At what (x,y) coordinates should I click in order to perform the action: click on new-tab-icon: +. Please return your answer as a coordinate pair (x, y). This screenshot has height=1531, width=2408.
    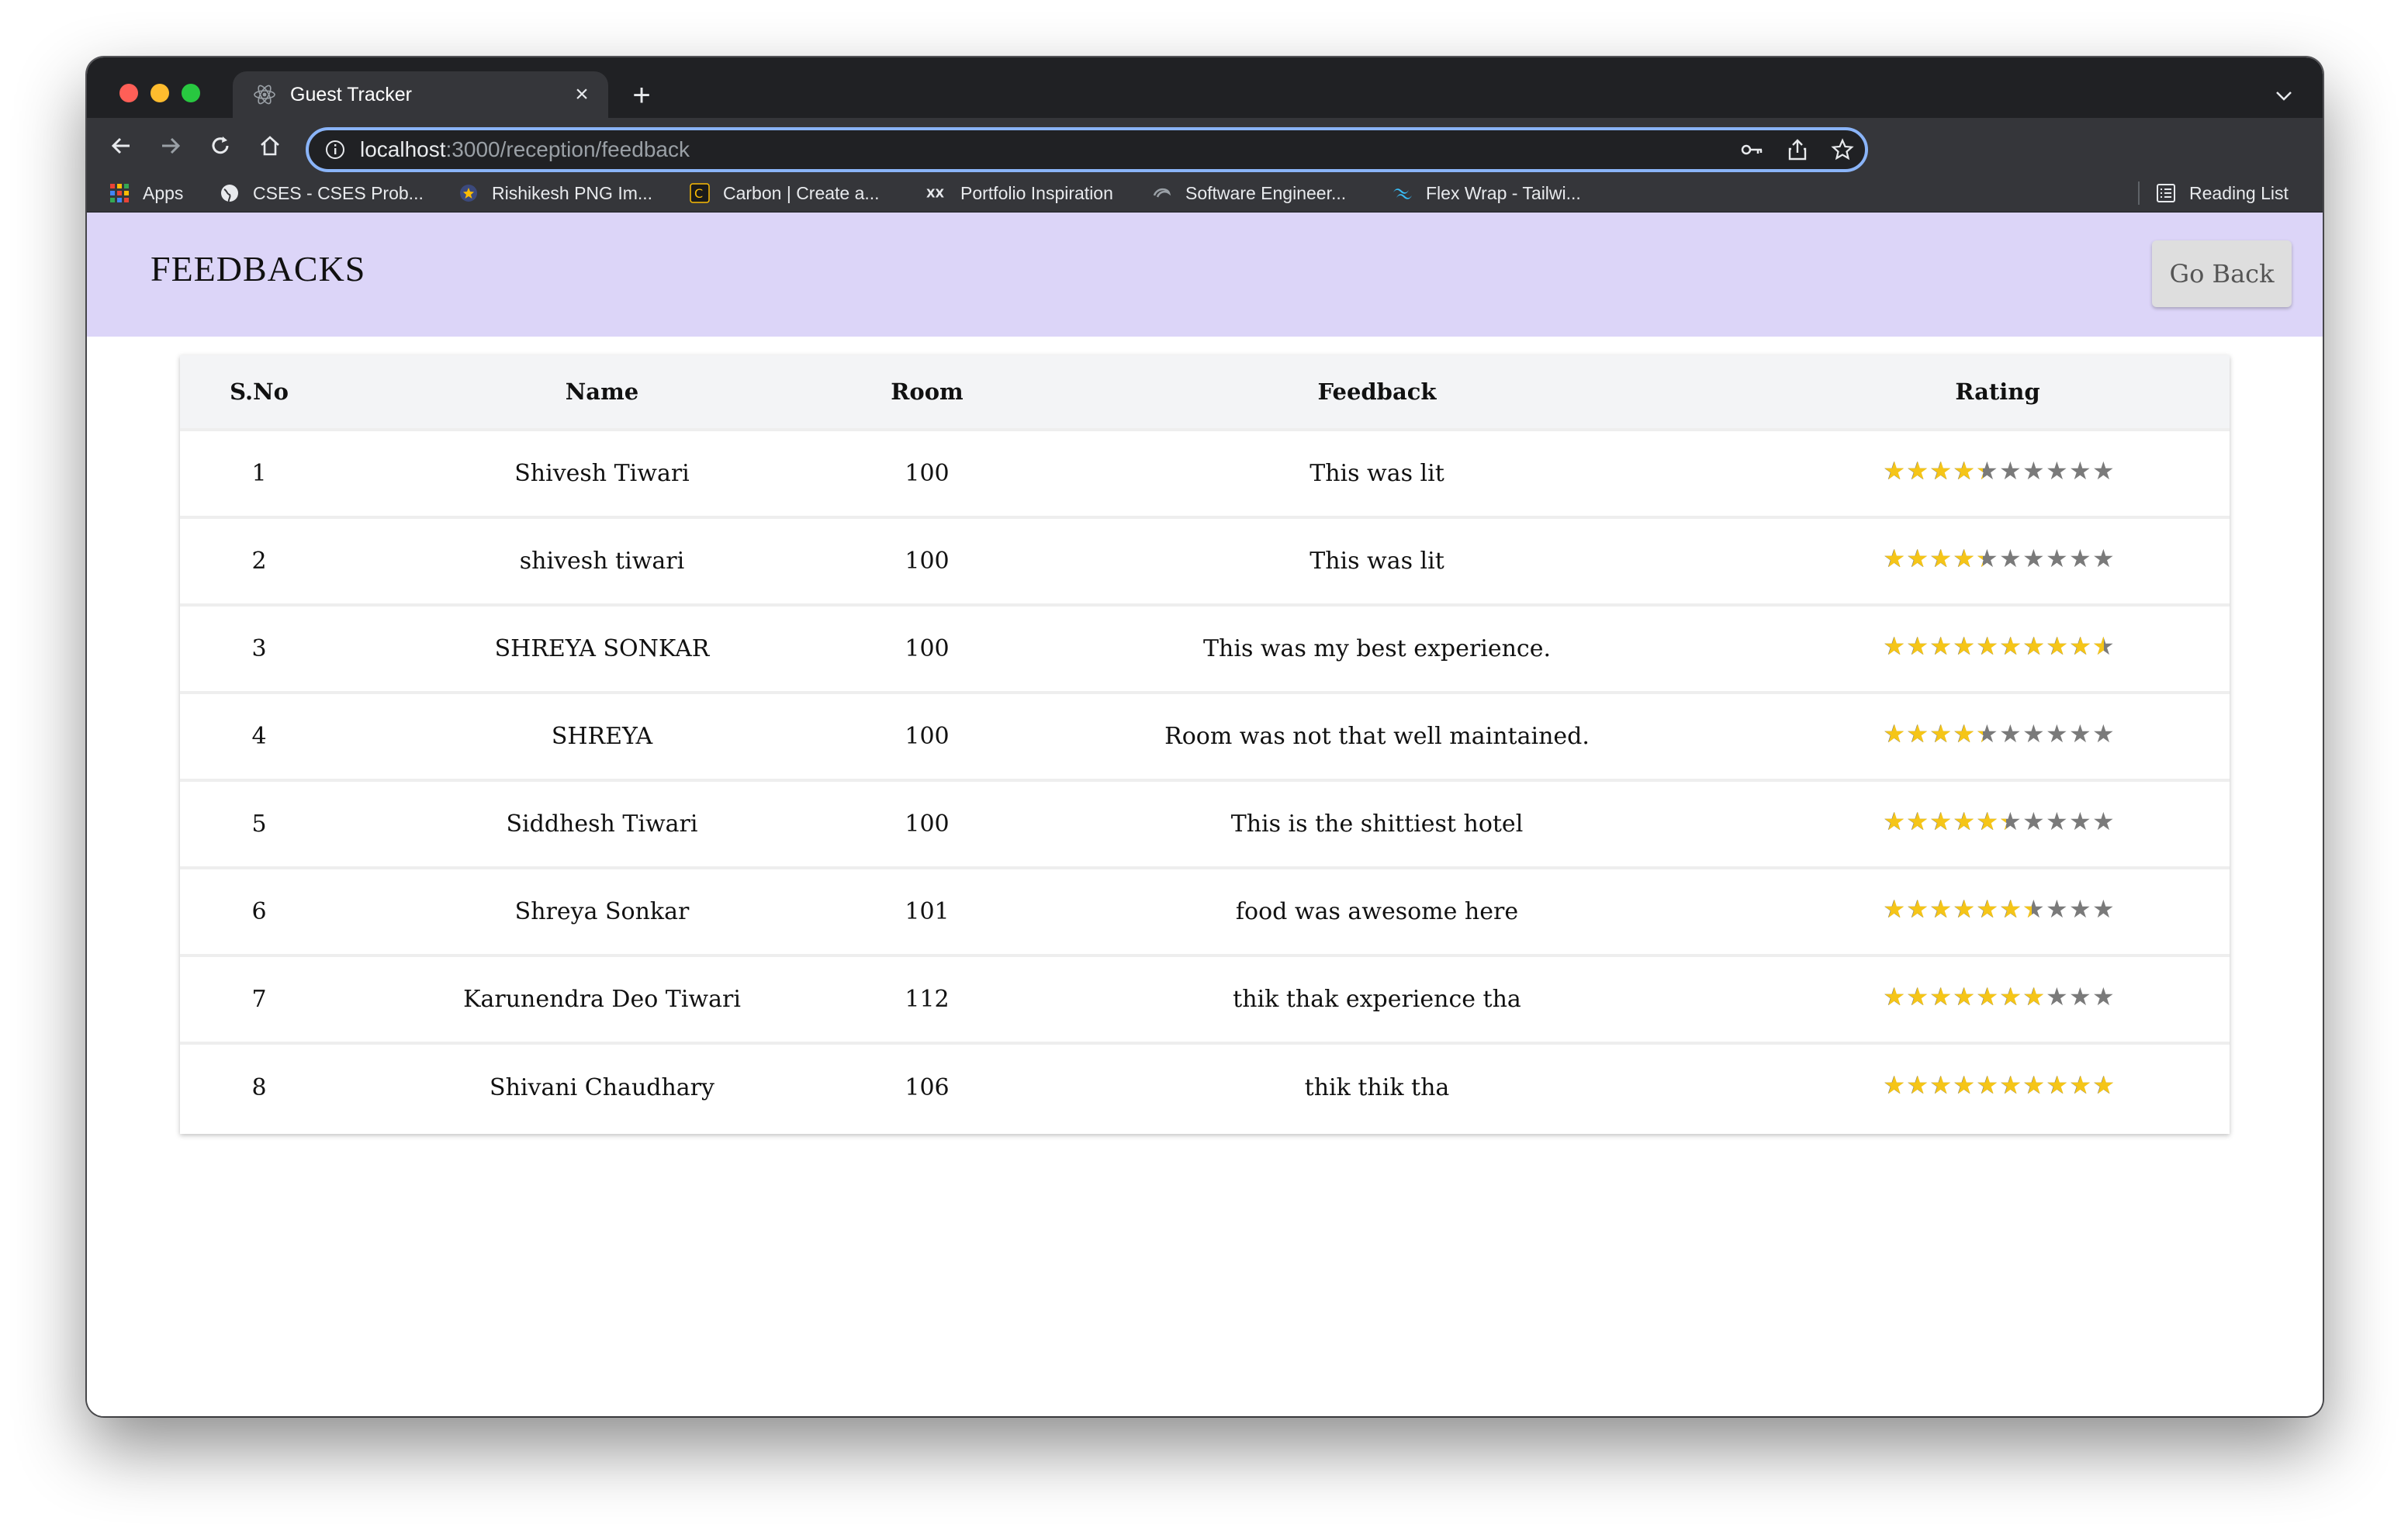
    Looking at the image, I should click on (641, 95).